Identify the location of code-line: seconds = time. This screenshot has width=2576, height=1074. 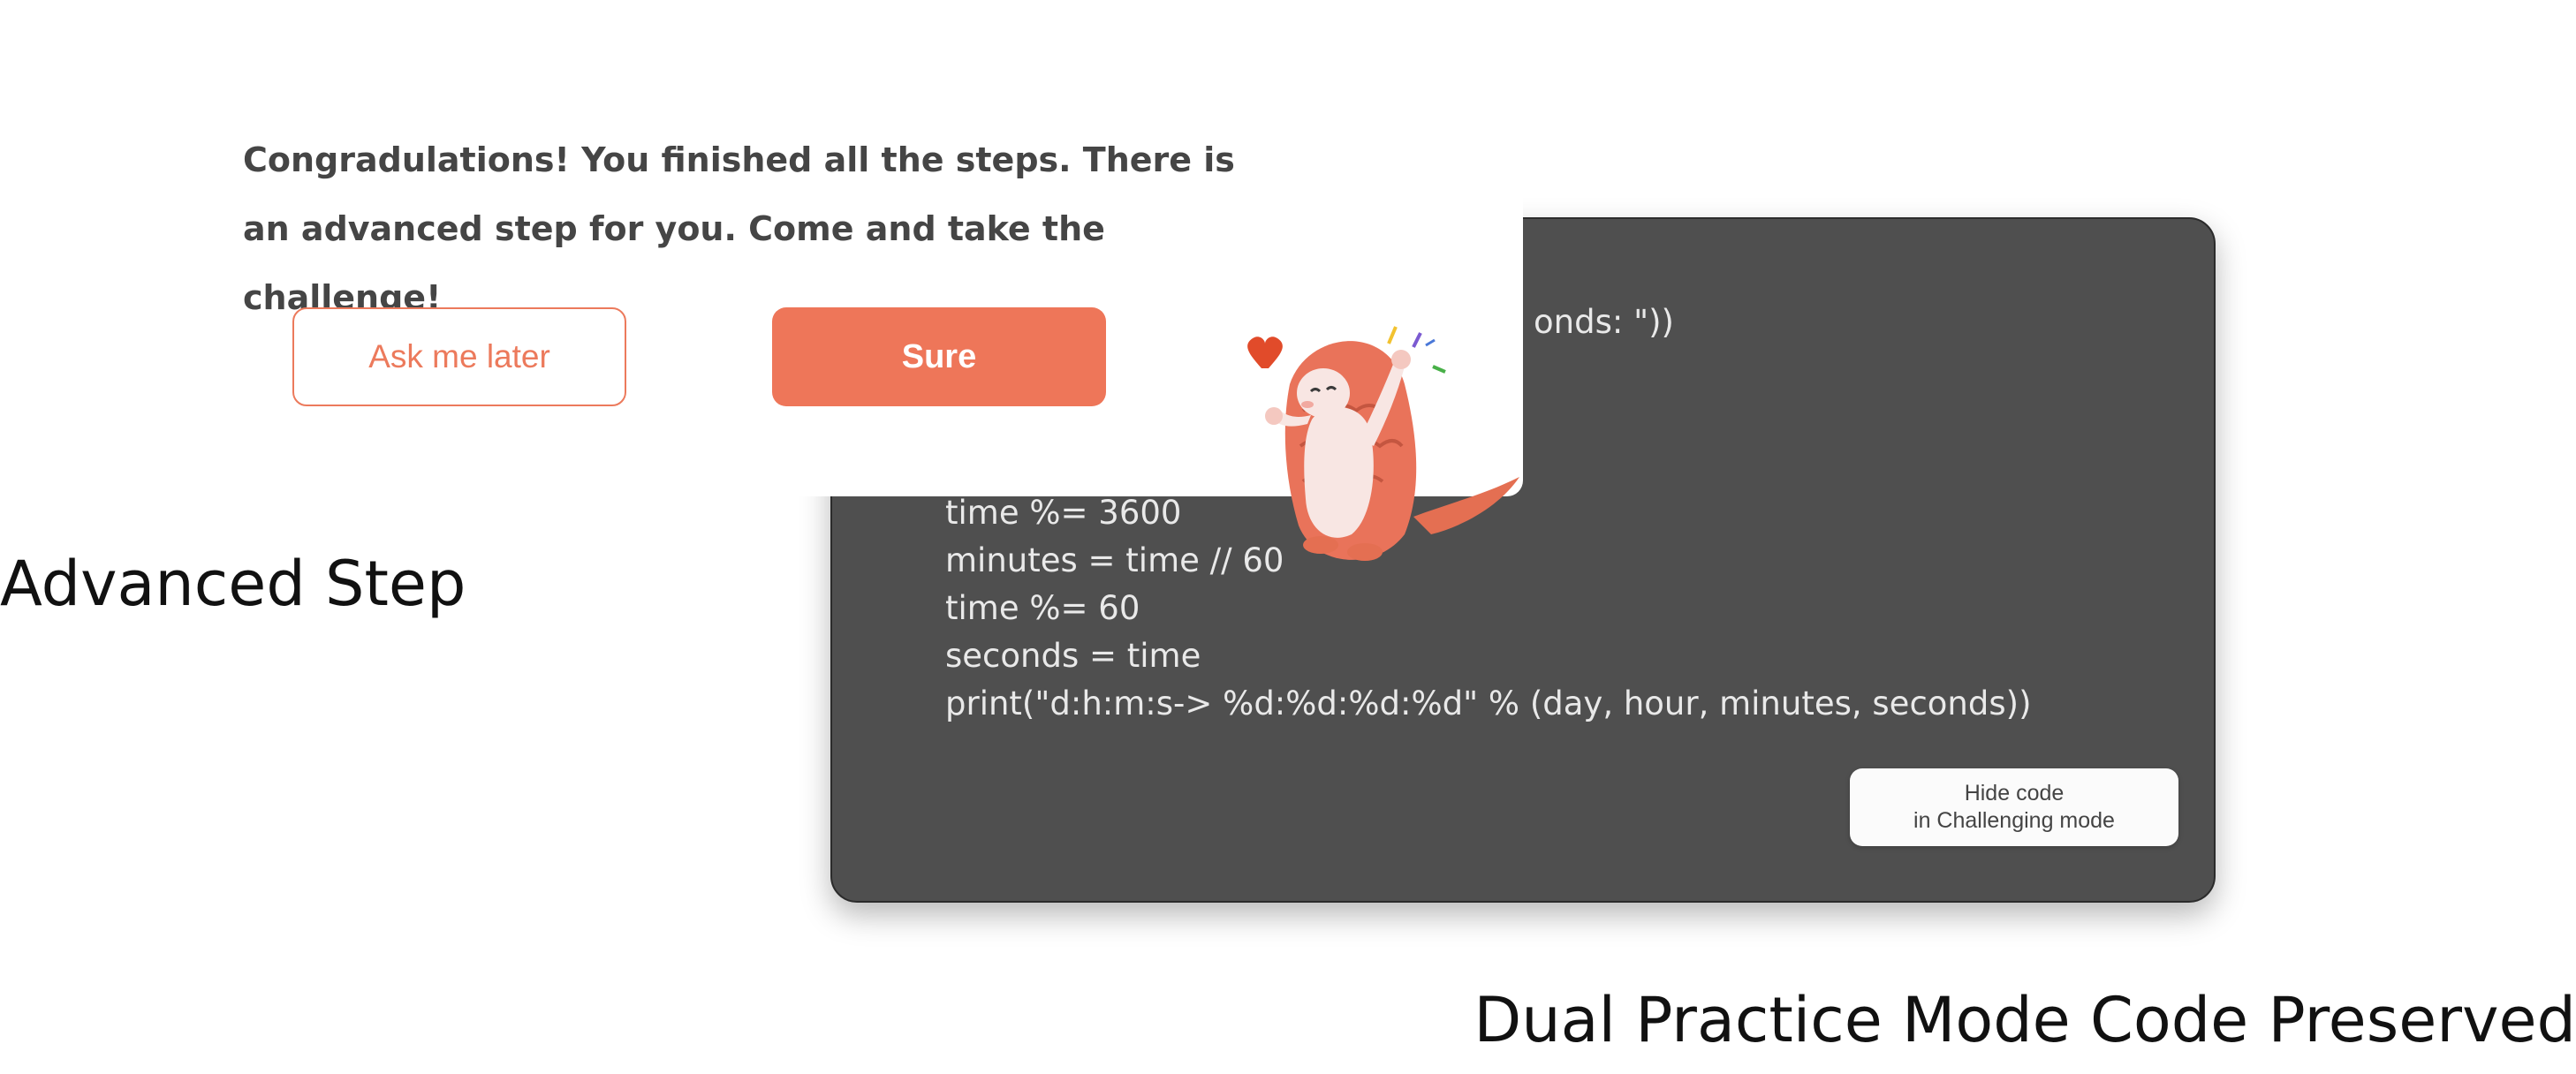
(1073, 656).